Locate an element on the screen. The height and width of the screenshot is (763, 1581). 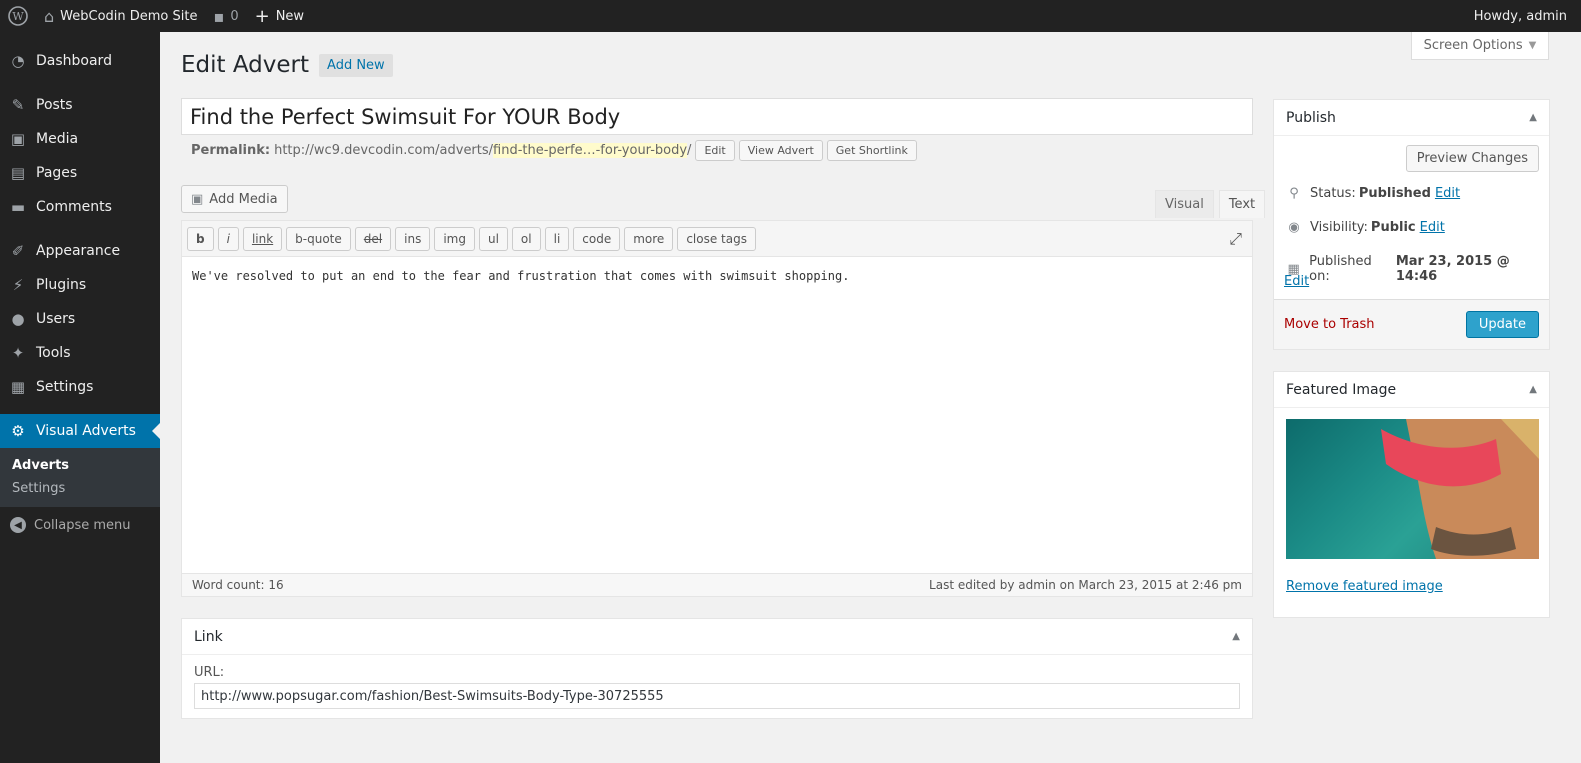
qt-li-button: li is located at coordinates (557, 238).